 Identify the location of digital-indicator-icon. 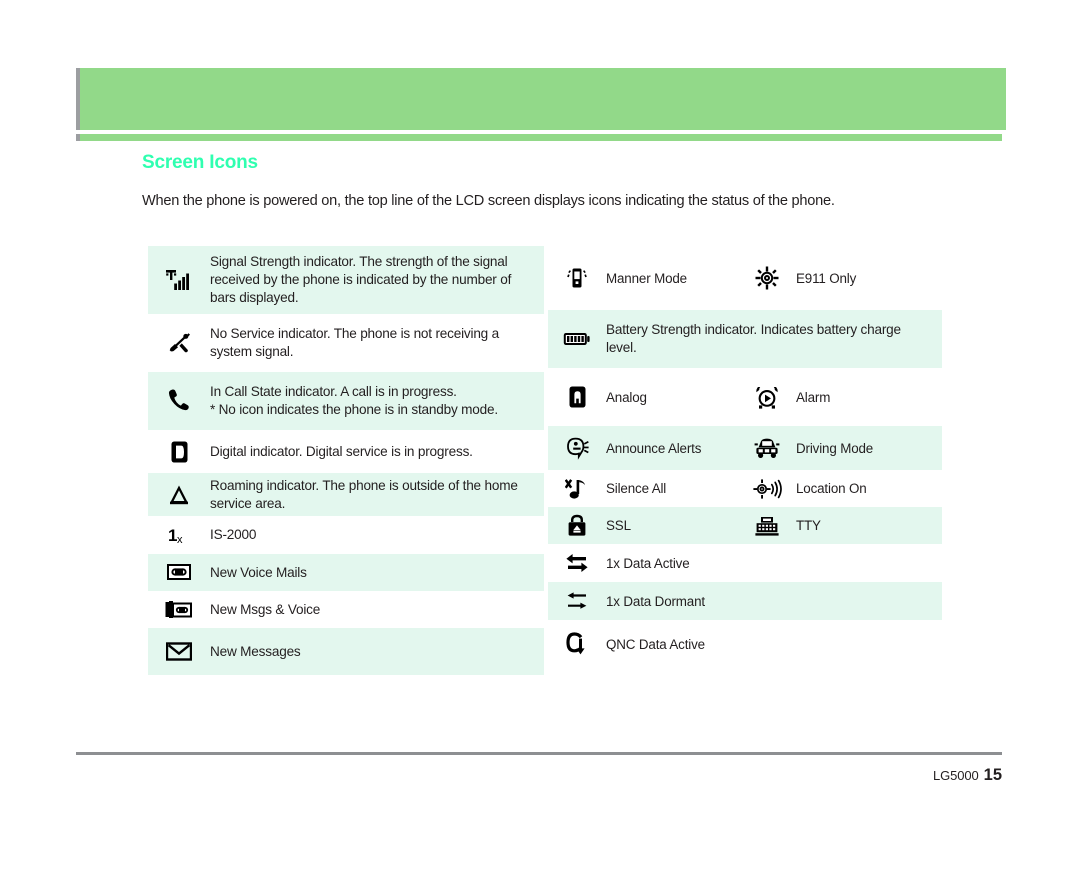
(179, 451).